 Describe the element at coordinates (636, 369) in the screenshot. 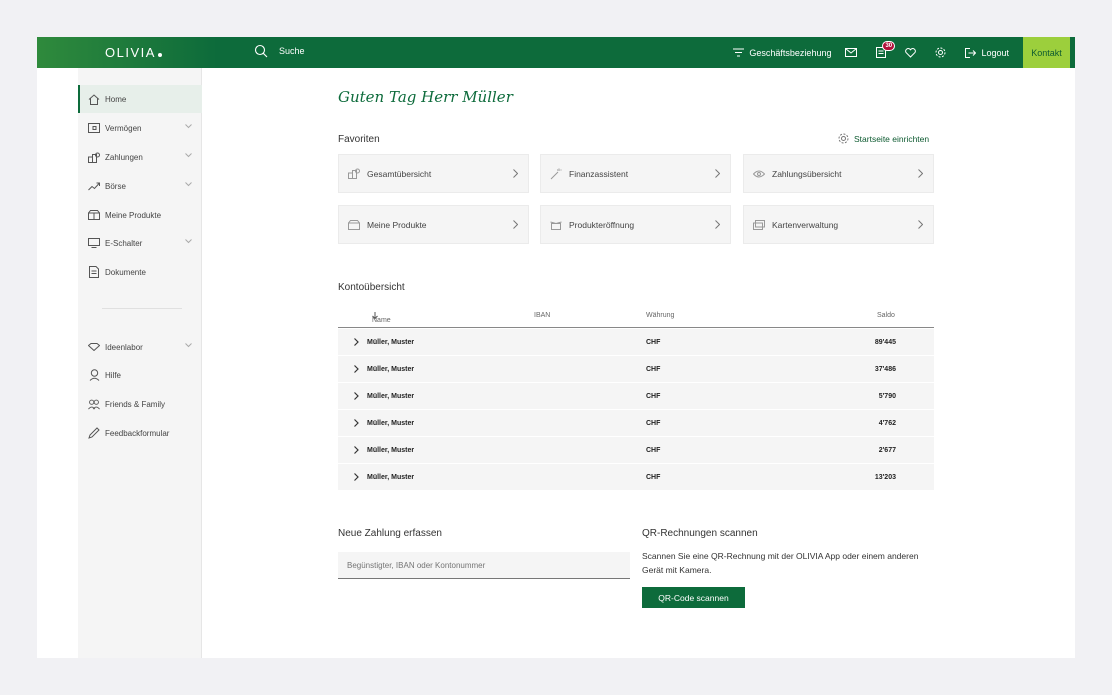

I see `table-row: Müller, Muster CHF 37'486` at that location.